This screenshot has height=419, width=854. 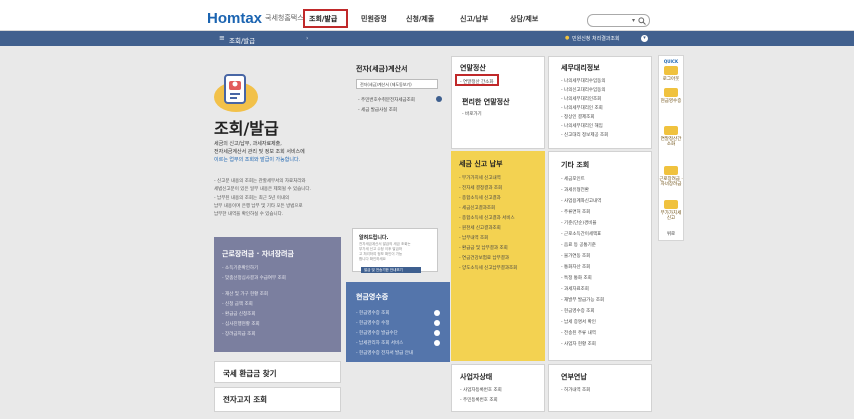 What do you see at coordinates (575, 390) in the screenshot?
I see `annuity-item-1: - 허가내역 조회` at bounding box center [575, 390].